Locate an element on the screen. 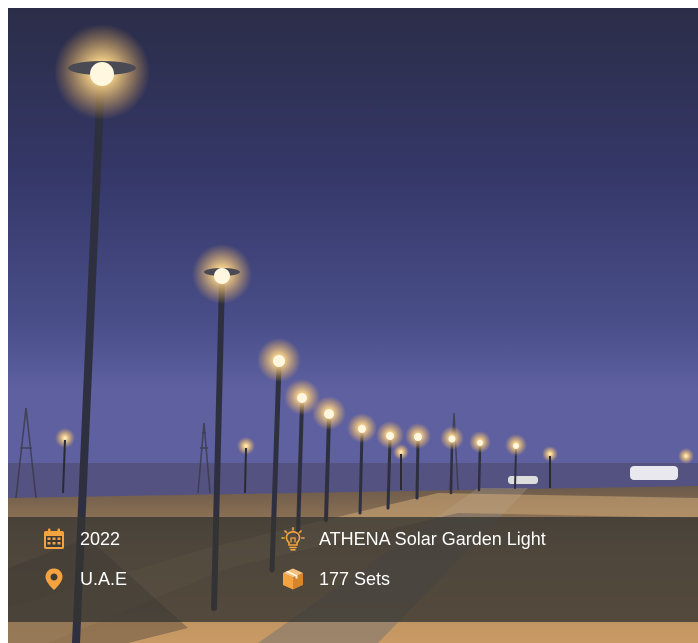 The height and width of the screenshot is (643, 698). calendar-icon is located at coordinates (54, 539).